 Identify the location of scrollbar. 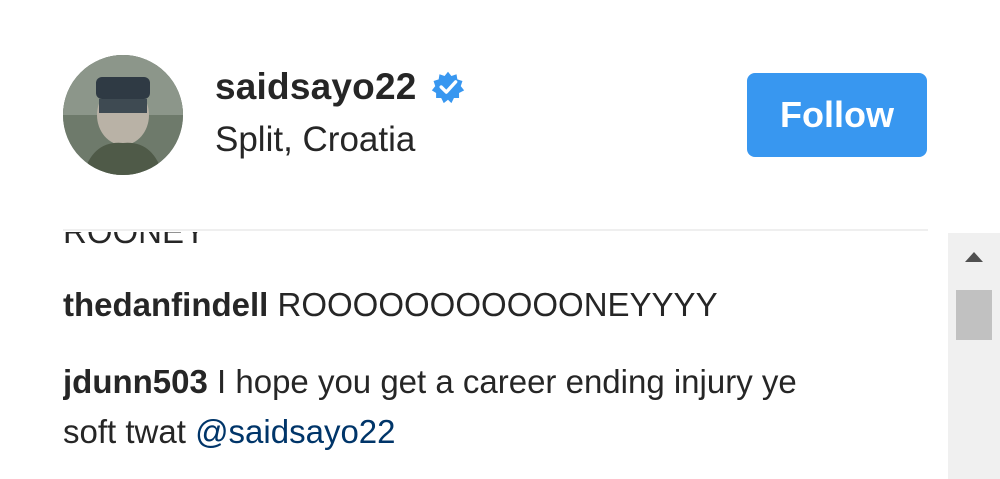
(974, 356).